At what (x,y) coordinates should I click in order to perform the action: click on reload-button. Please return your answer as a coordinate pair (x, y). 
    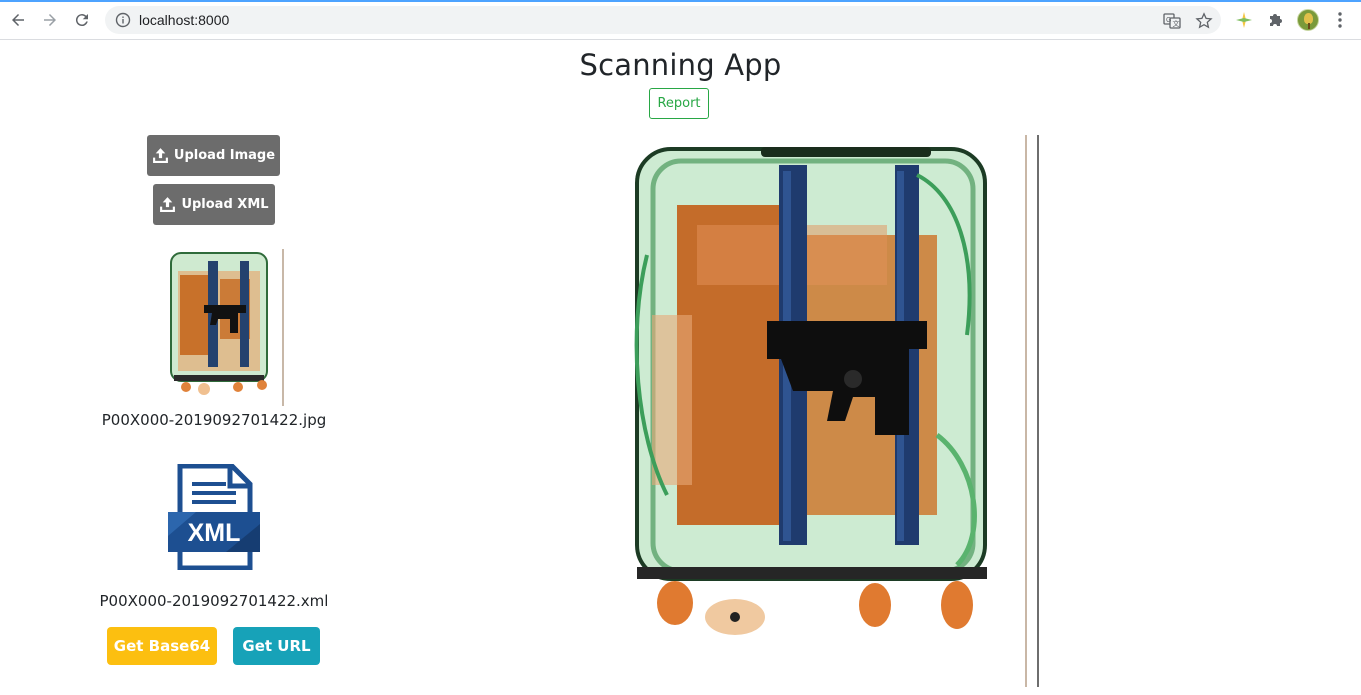
    Looking at the image, I should click on (82, 20).